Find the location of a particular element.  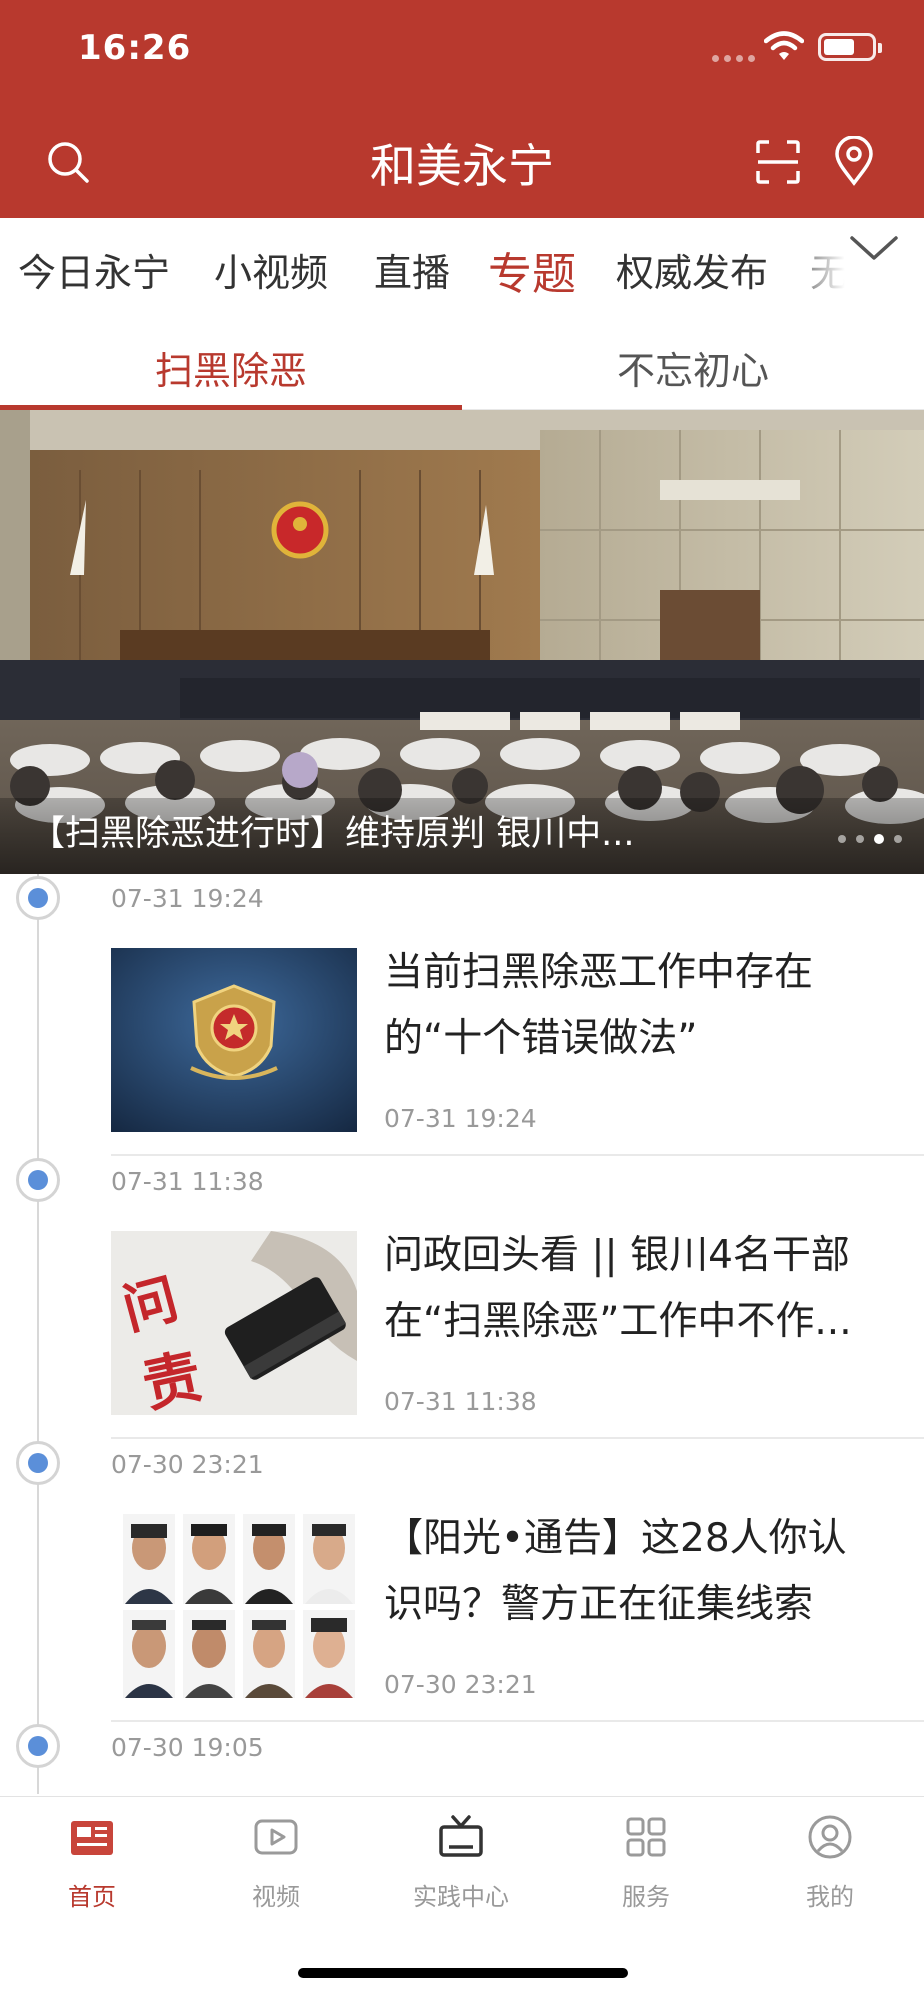

stamp-image: 问 责 is located at coordinates (234, 1323).